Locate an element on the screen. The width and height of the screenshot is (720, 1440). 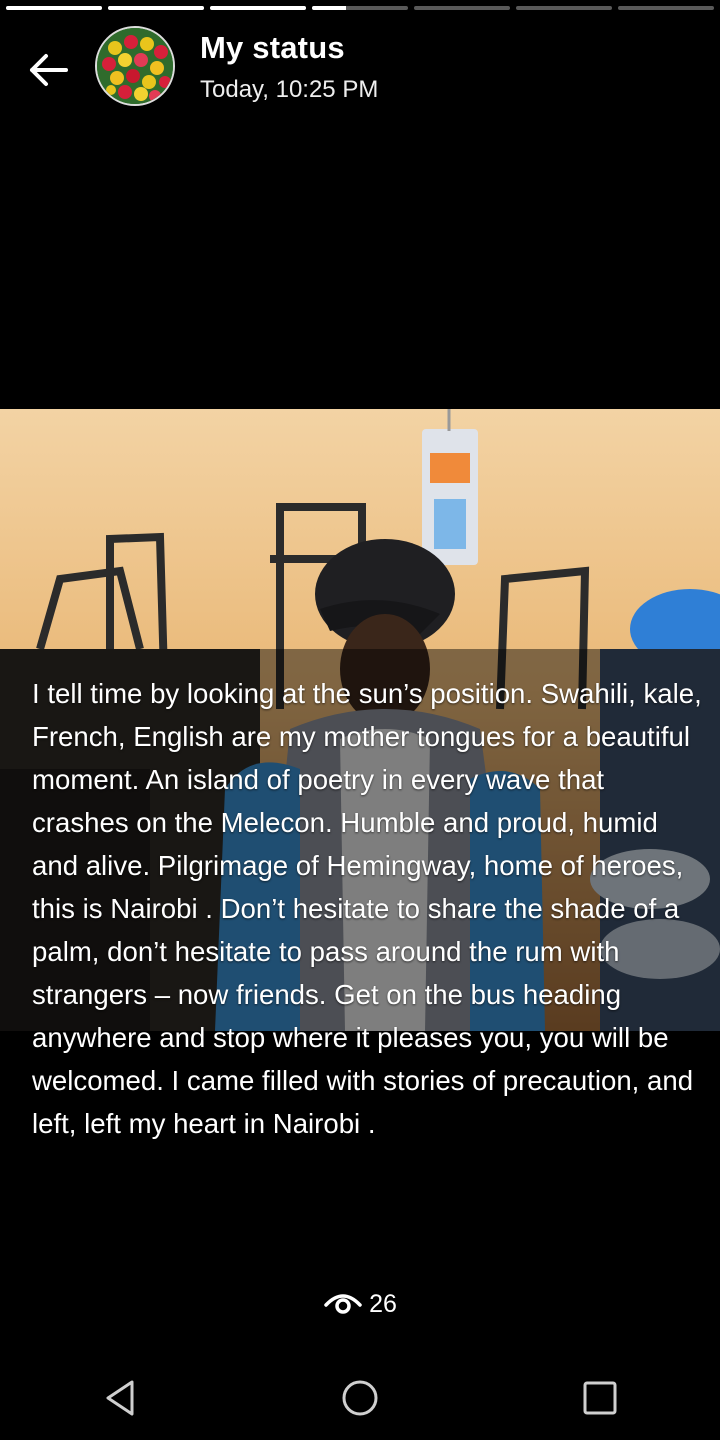
status-header: My status Today, 10:25 PM is located at coordinates (360, 68).